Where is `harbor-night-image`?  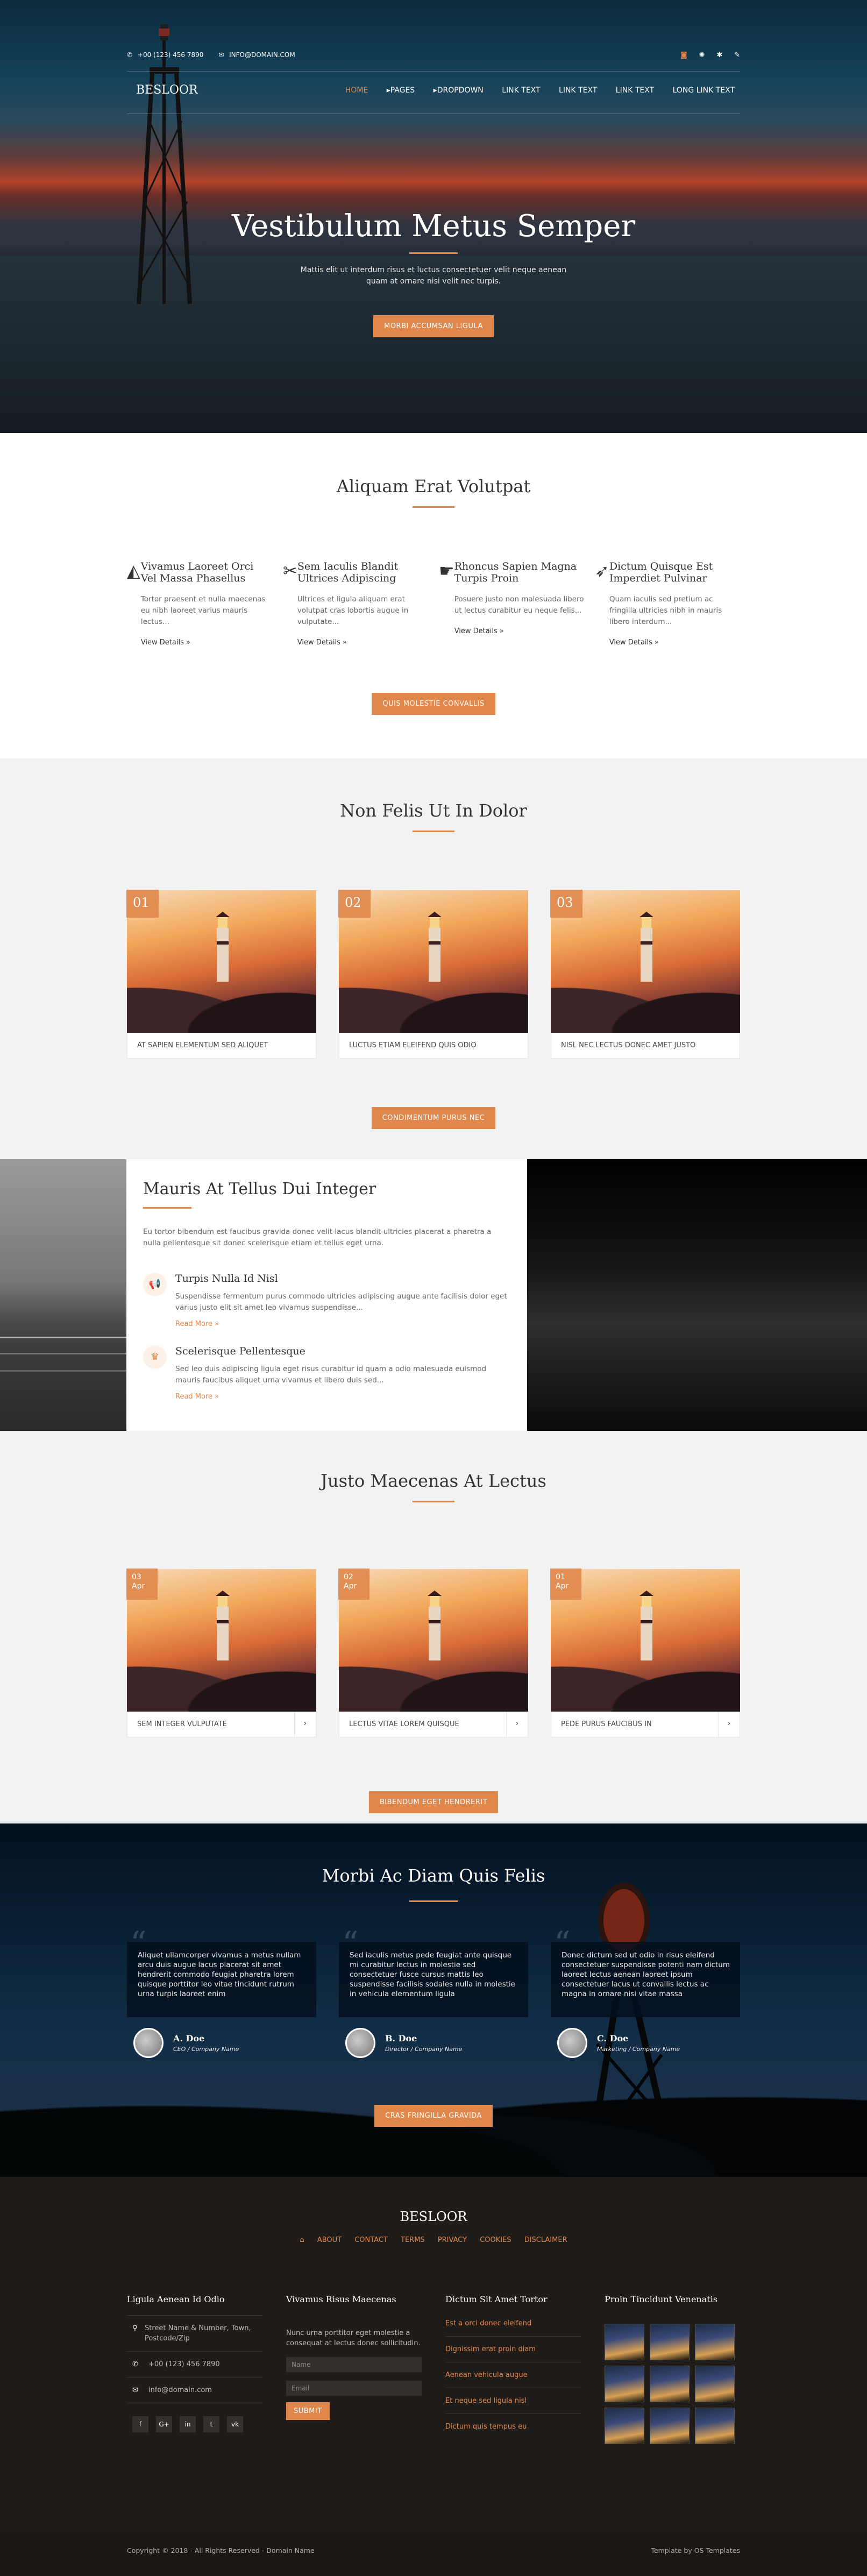 harbor-night-image is located at coordinates (697, 1295).